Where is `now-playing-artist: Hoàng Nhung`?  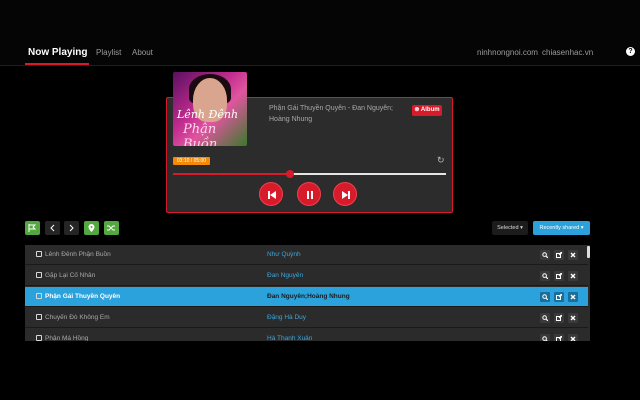 now-playing-artist: Hoàng Nhung is located at coordinates (291, 119).